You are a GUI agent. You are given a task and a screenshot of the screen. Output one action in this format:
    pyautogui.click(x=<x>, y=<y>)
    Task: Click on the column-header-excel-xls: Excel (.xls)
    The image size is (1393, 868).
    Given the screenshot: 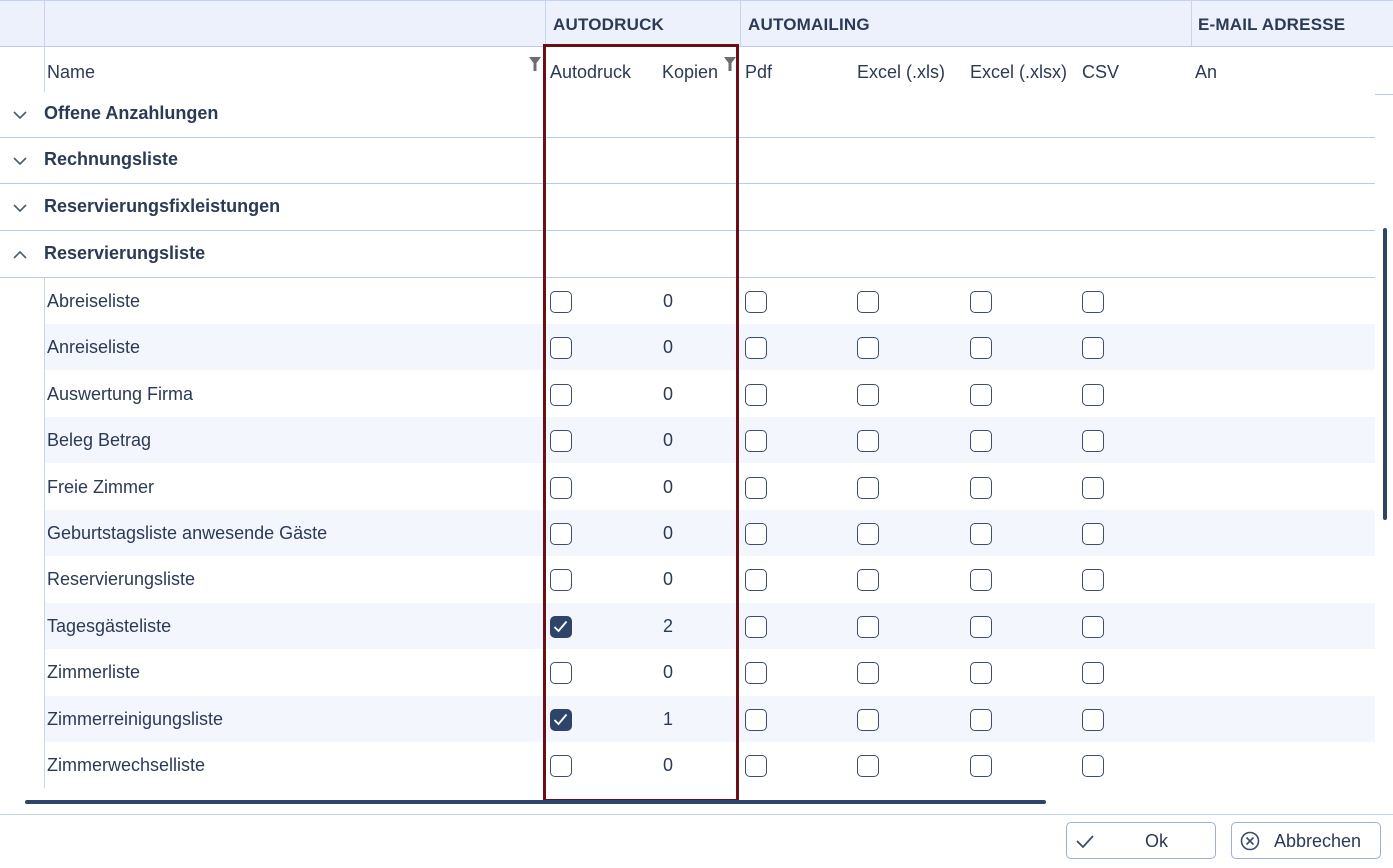 What is the action you would take?
    pyautogui.click(x=901, y=72)
    